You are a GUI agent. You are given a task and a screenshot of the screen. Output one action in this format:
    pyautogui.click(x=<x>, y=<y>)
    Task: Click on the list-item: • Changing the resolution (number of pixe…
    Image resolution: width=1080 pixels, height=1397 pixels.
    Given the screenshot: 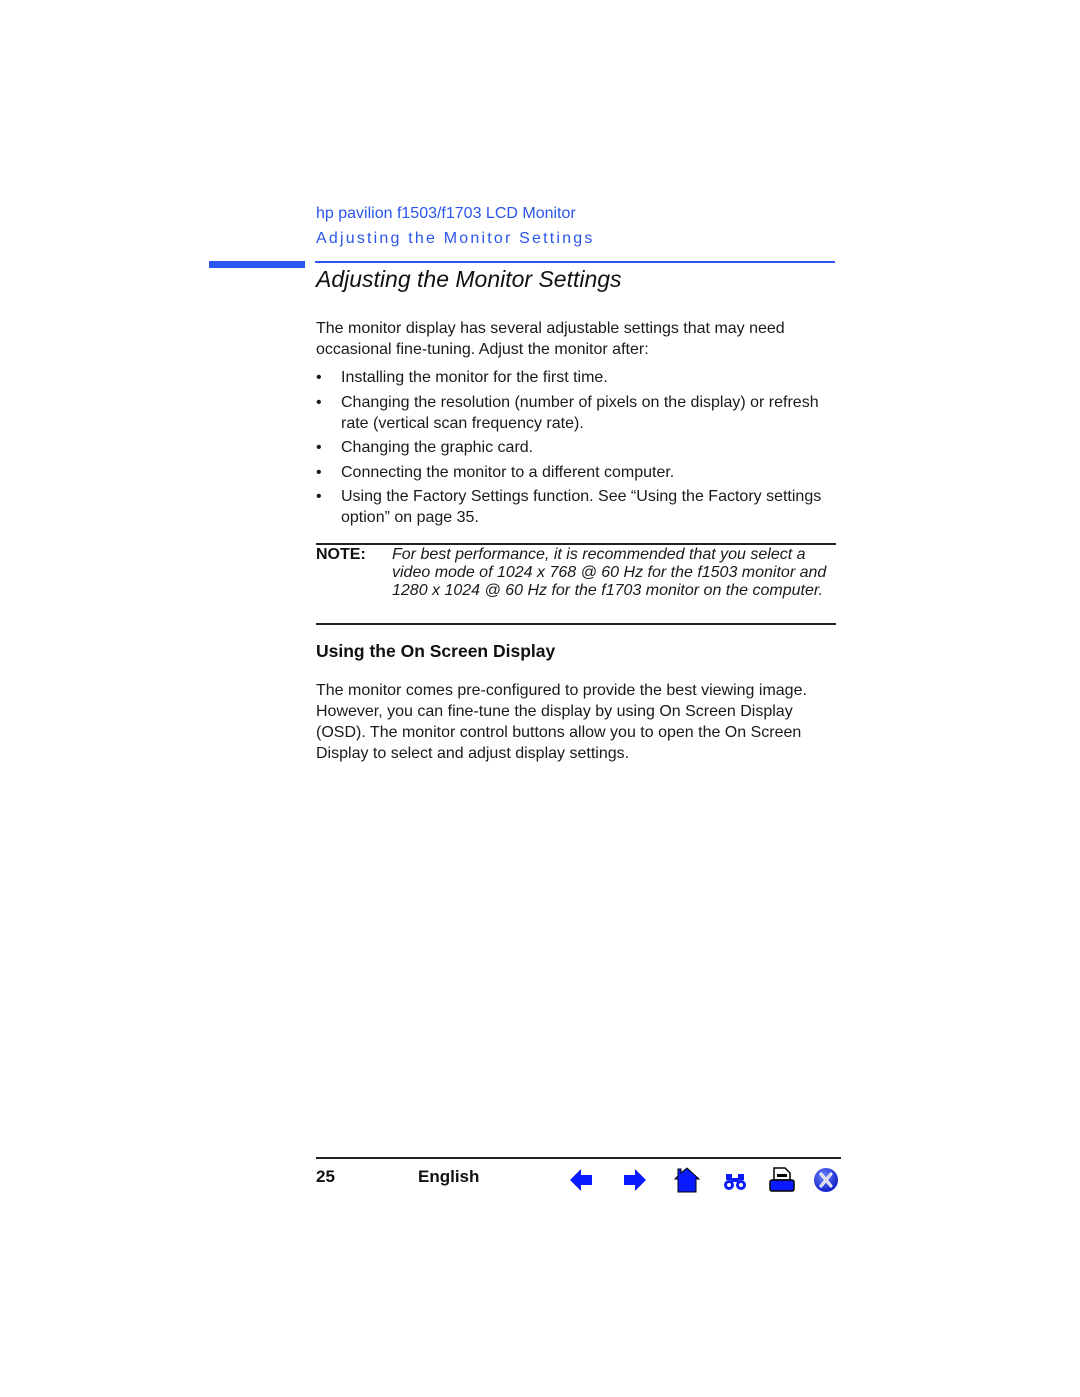 What is the action you would take?
    pyautogui.click(x=578, y=413)
    